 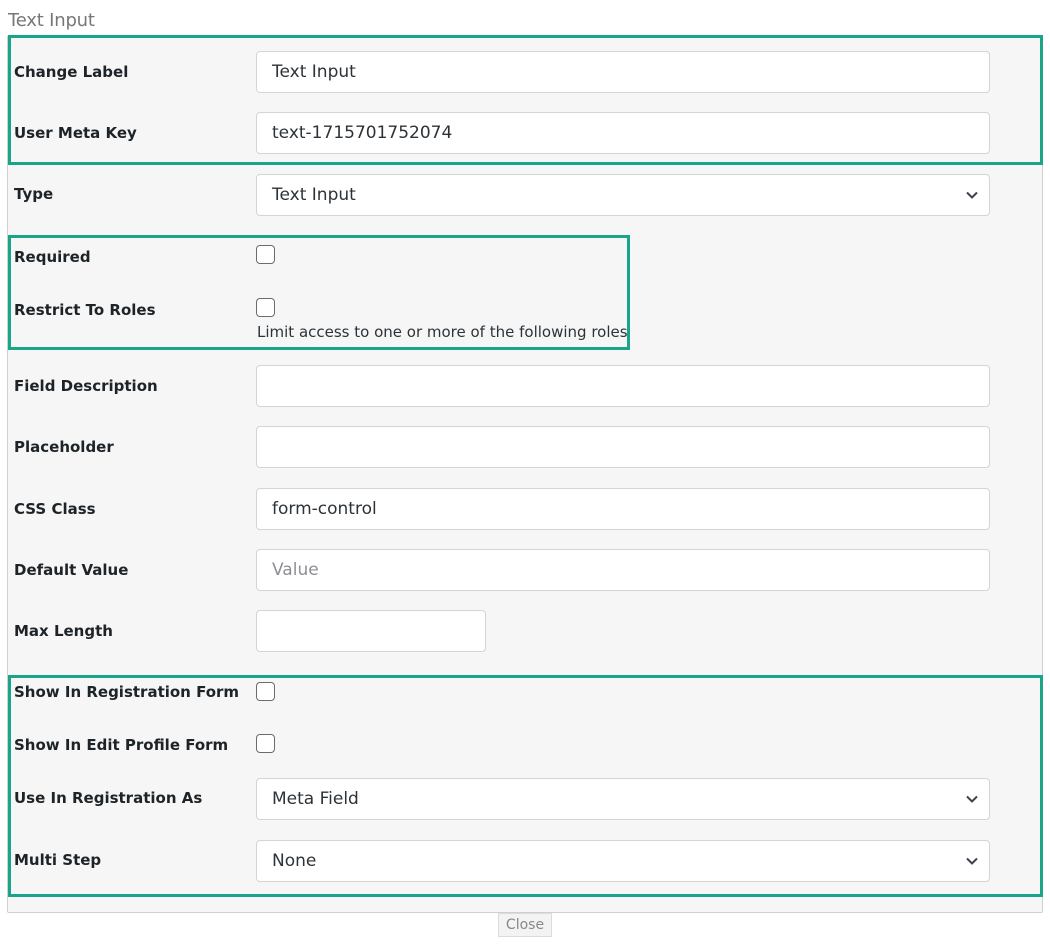 What do you see at coordinates (52, 257) in the screenshot?
I see `required-label: Required` at bounding box center [52, 257].